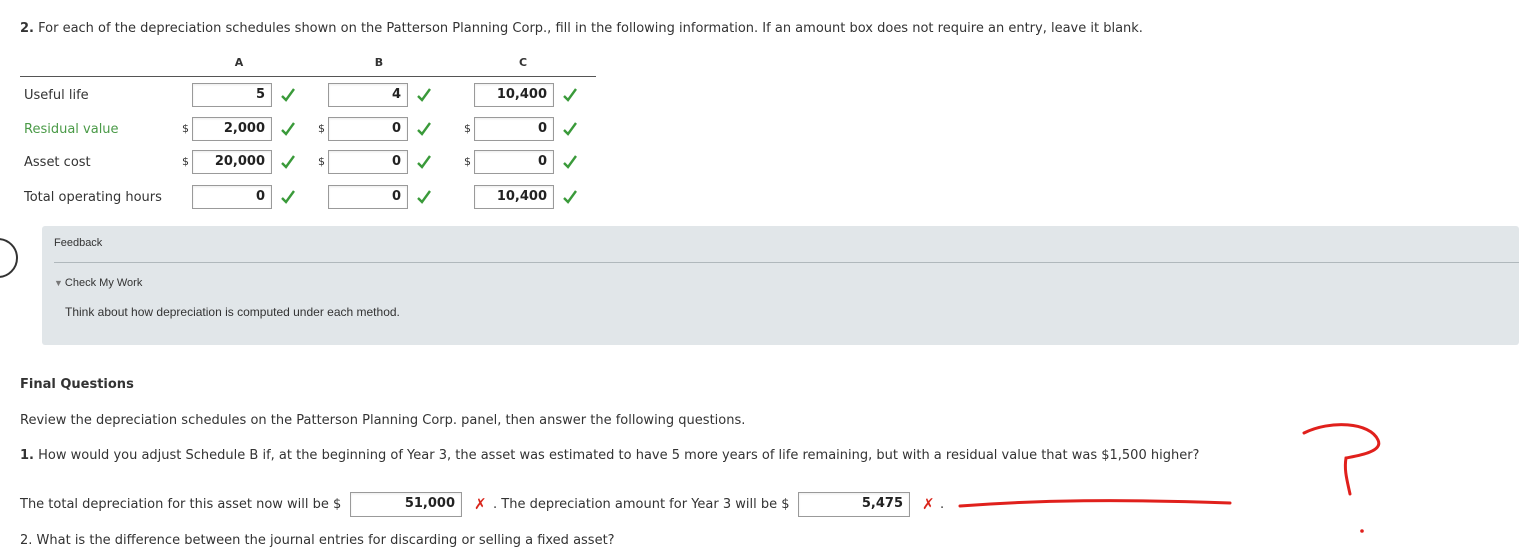 The image size is (1519, 548). Describe the element at coordinates (1095, 503) in the screenshot. I see `red-underline-stroke` at that location.